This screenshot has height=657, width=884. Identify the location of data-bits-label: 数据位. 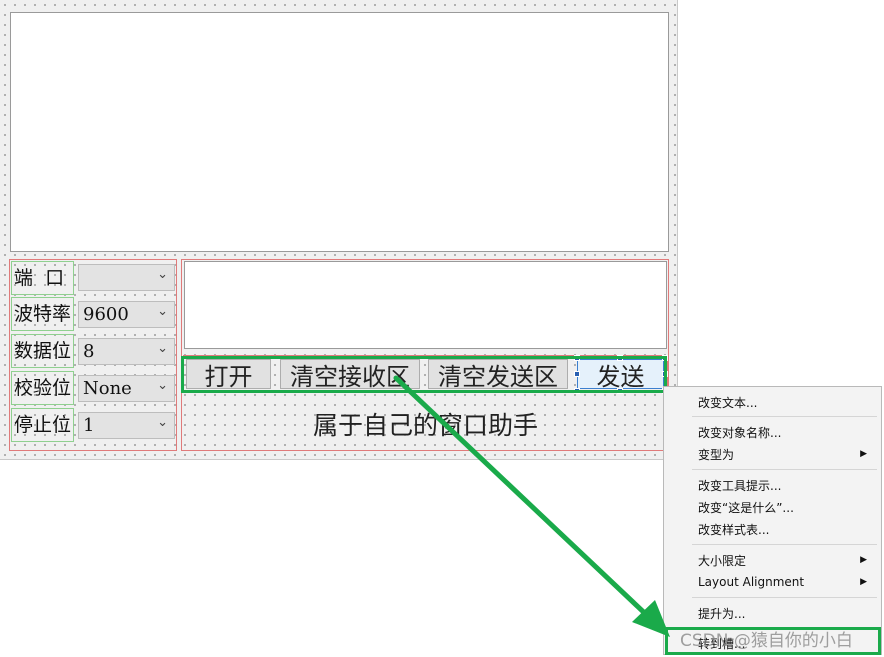
(42, 351).